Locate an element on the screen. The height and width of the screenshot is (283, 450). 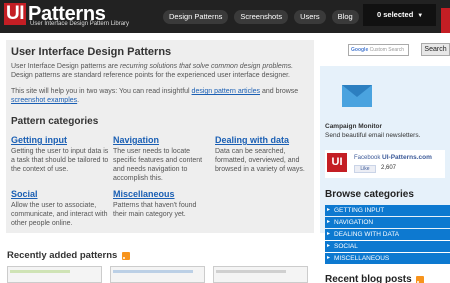
chevron-down-icon: ▼ is located at coordinates (420, 16).